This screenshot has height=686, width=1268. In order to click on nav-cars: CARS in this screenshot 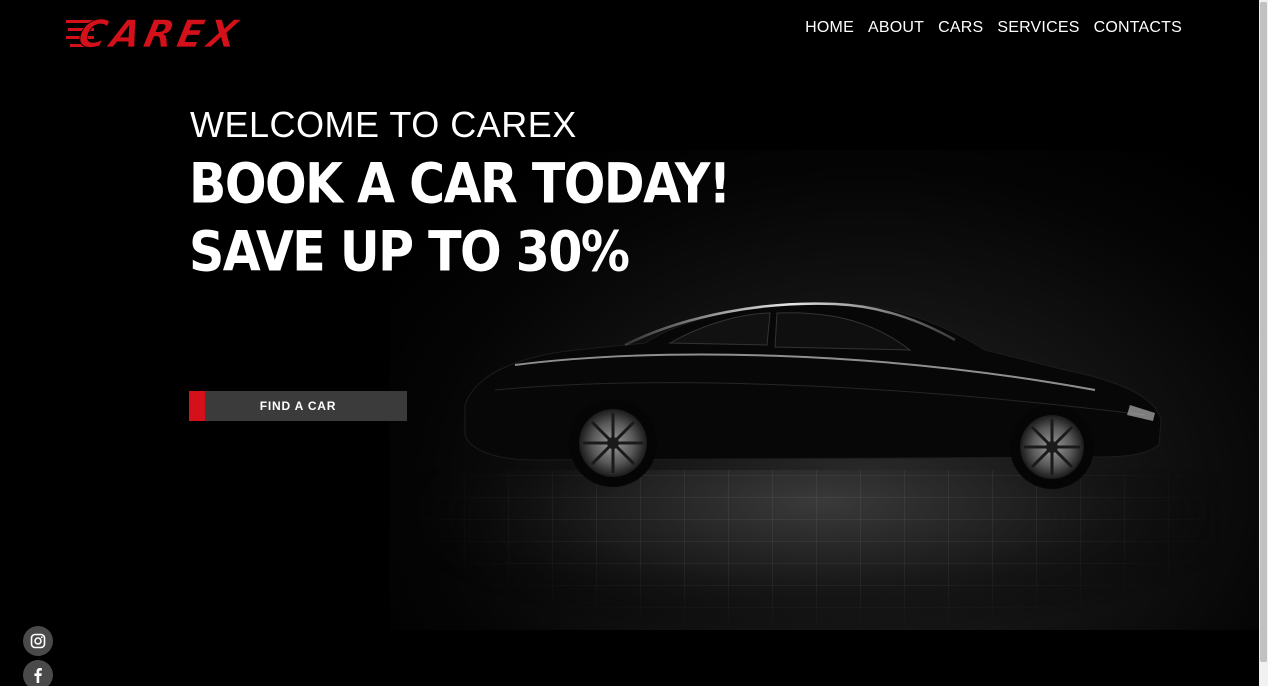, I will do `click(960, 28)`.